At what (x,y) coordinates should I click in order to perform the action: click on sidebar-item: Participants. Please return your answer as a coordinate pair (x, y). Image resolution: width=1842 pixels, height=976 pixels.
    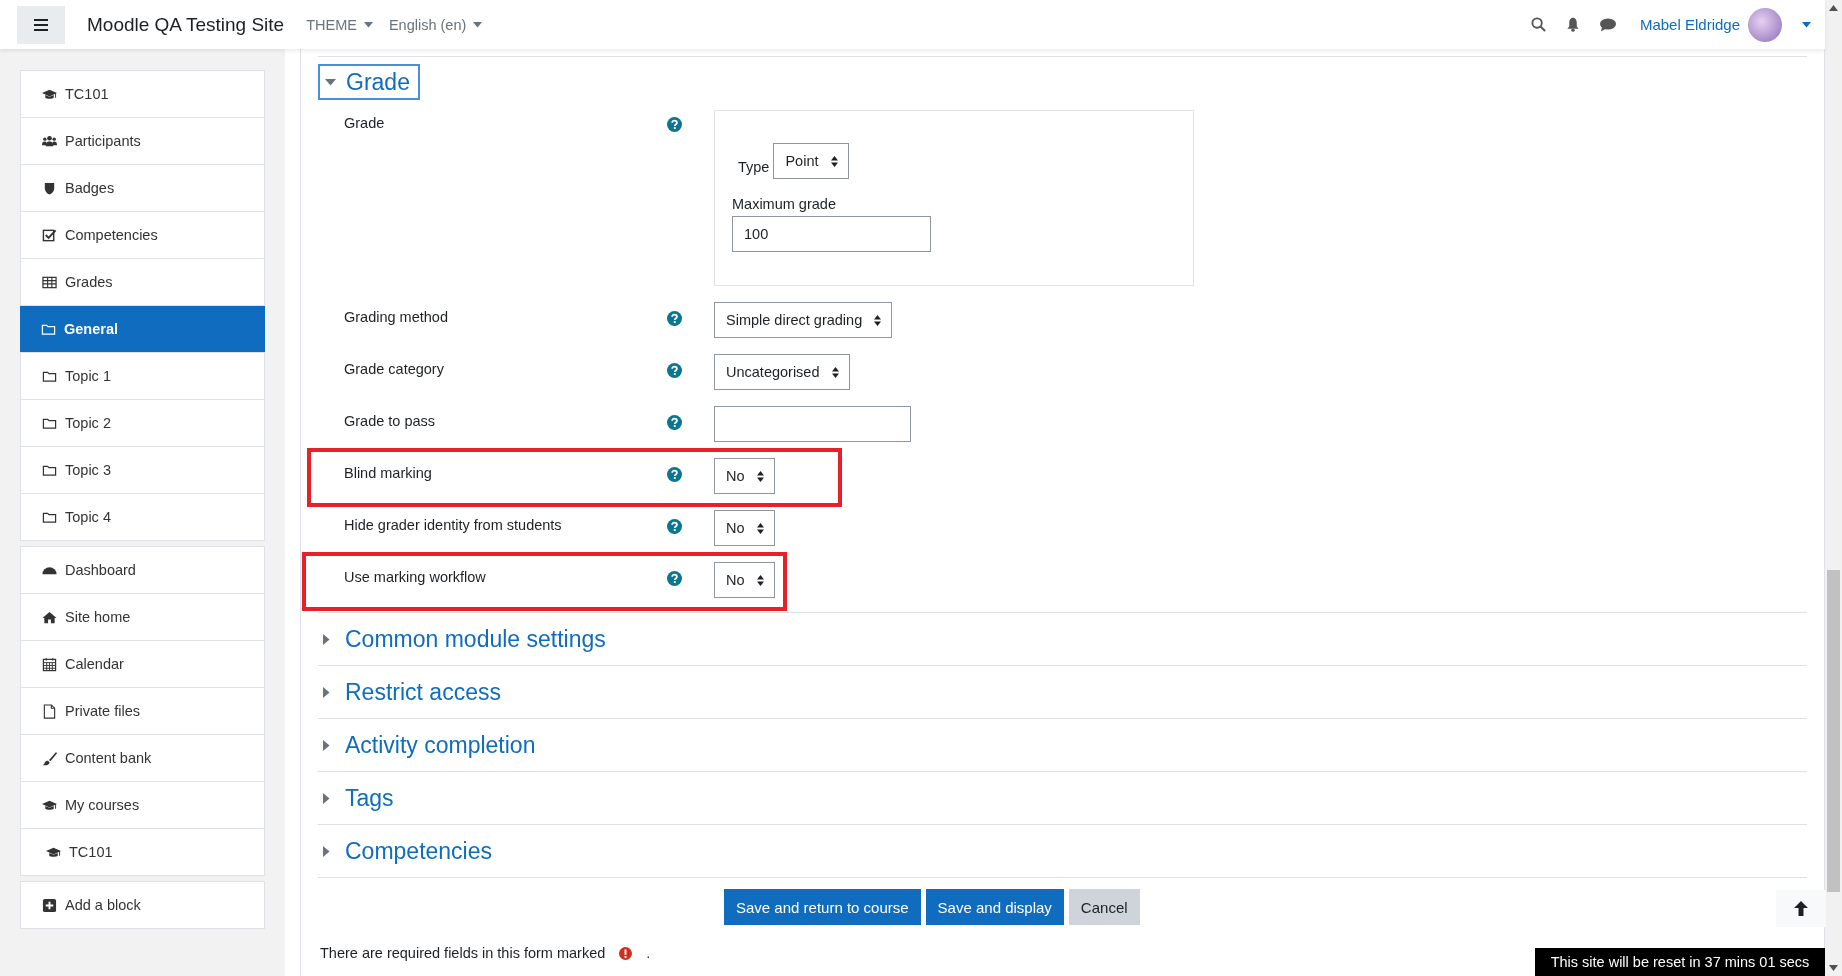
    Looking at the image, I should click on (142, 140).